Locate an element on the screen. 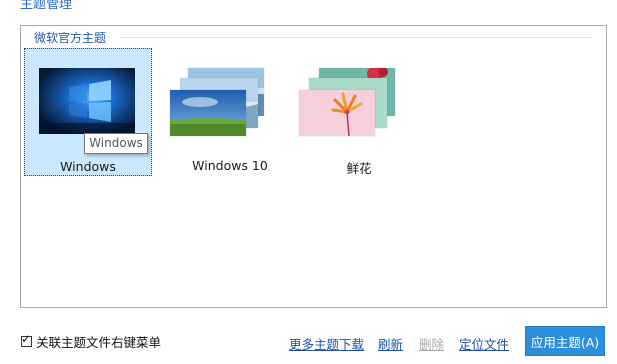 This screenshot has height=364, width=617. theme-label: Windows is located at coordinates (88, 166).